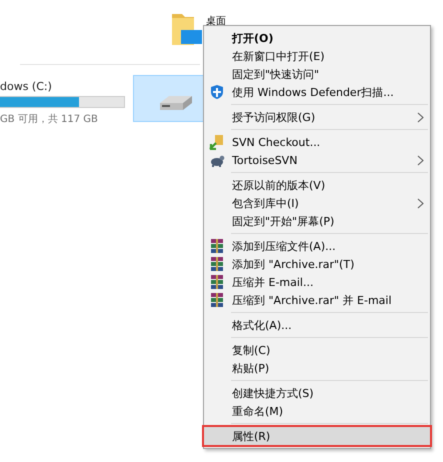  What do you see at coordinates (317, 56) in the screenshot?
I see `menu-item: 在新窗口中打开(E)` at bounding box center [317, 56].